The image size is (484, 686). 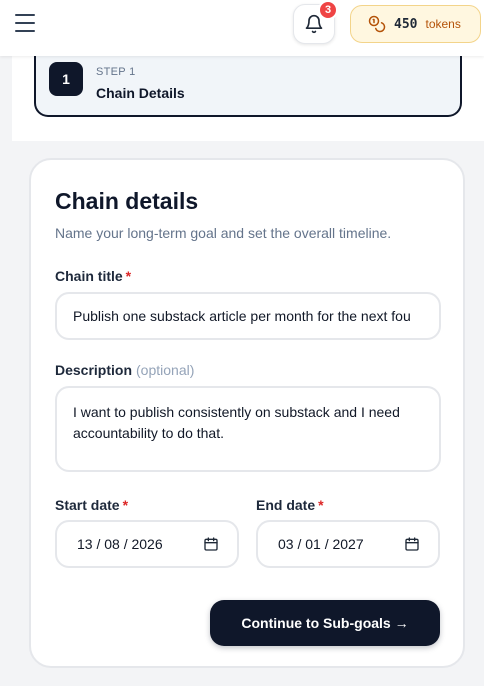 What do you see at coordinates (290, 505) in the screenshot?
I see `end-date-label: End date *` at bounding box center [290, 505].